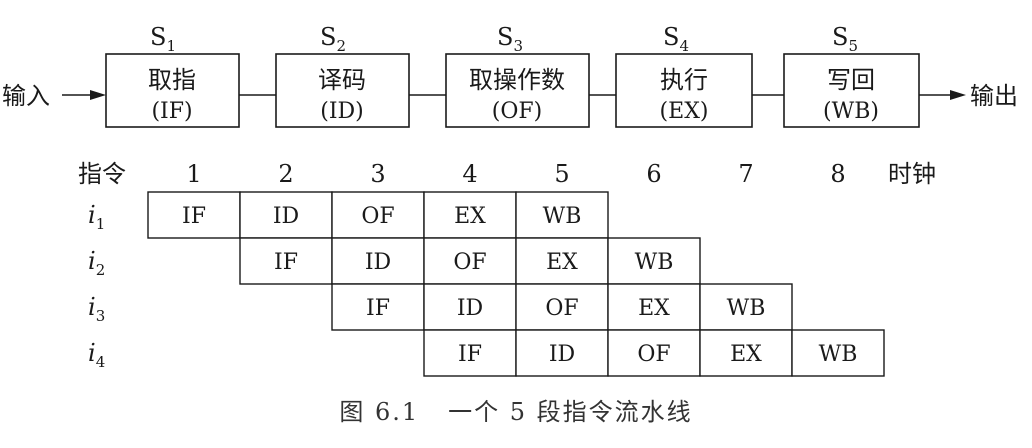 Image resolution: width=1032 pixels, height=448 pixels. What do you see at coordinates (684, 111) in the screenshot?
I see `stage-s4-abbr: (EX)` at bounding box center [684, 111].